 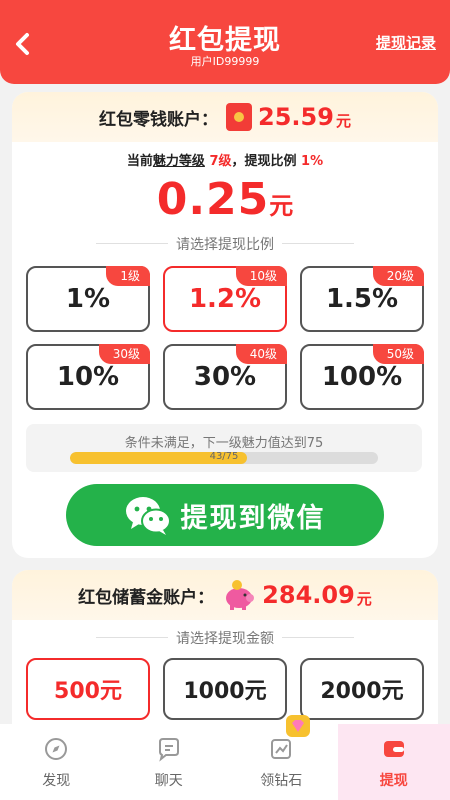 I want to click on ratio-option-3: 20级 1.5%, so click(x=362, y=299).